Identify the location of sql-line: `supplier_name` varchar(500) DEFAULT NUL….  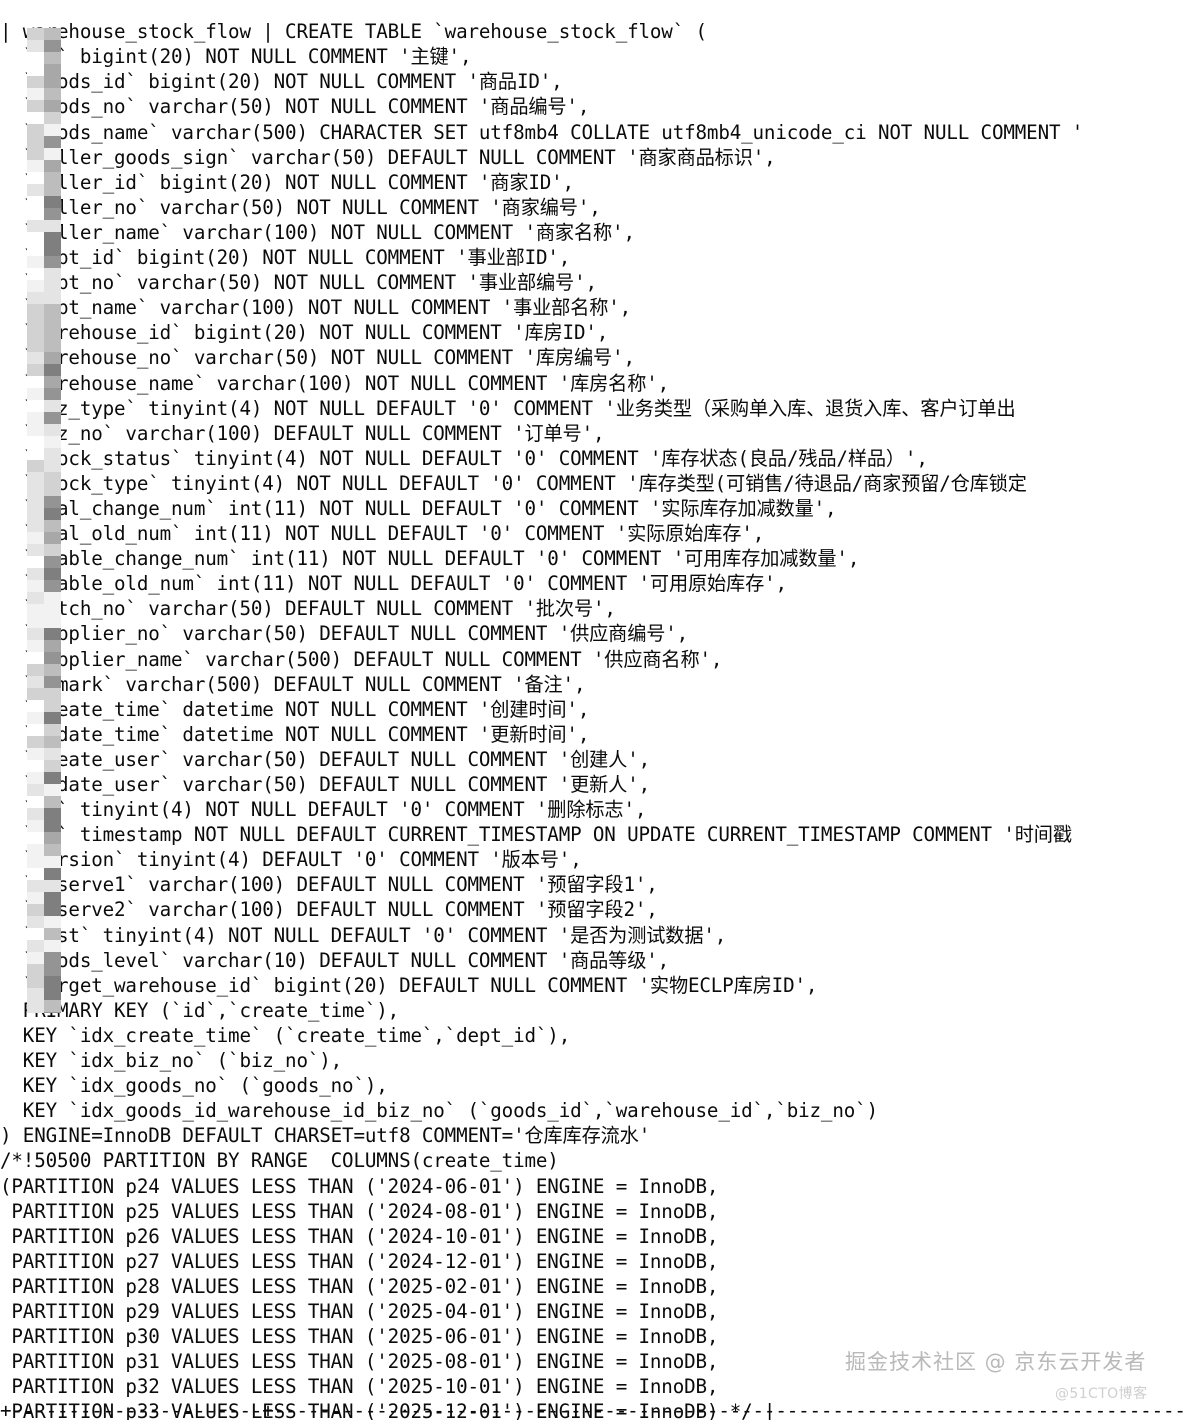
(361, 659).